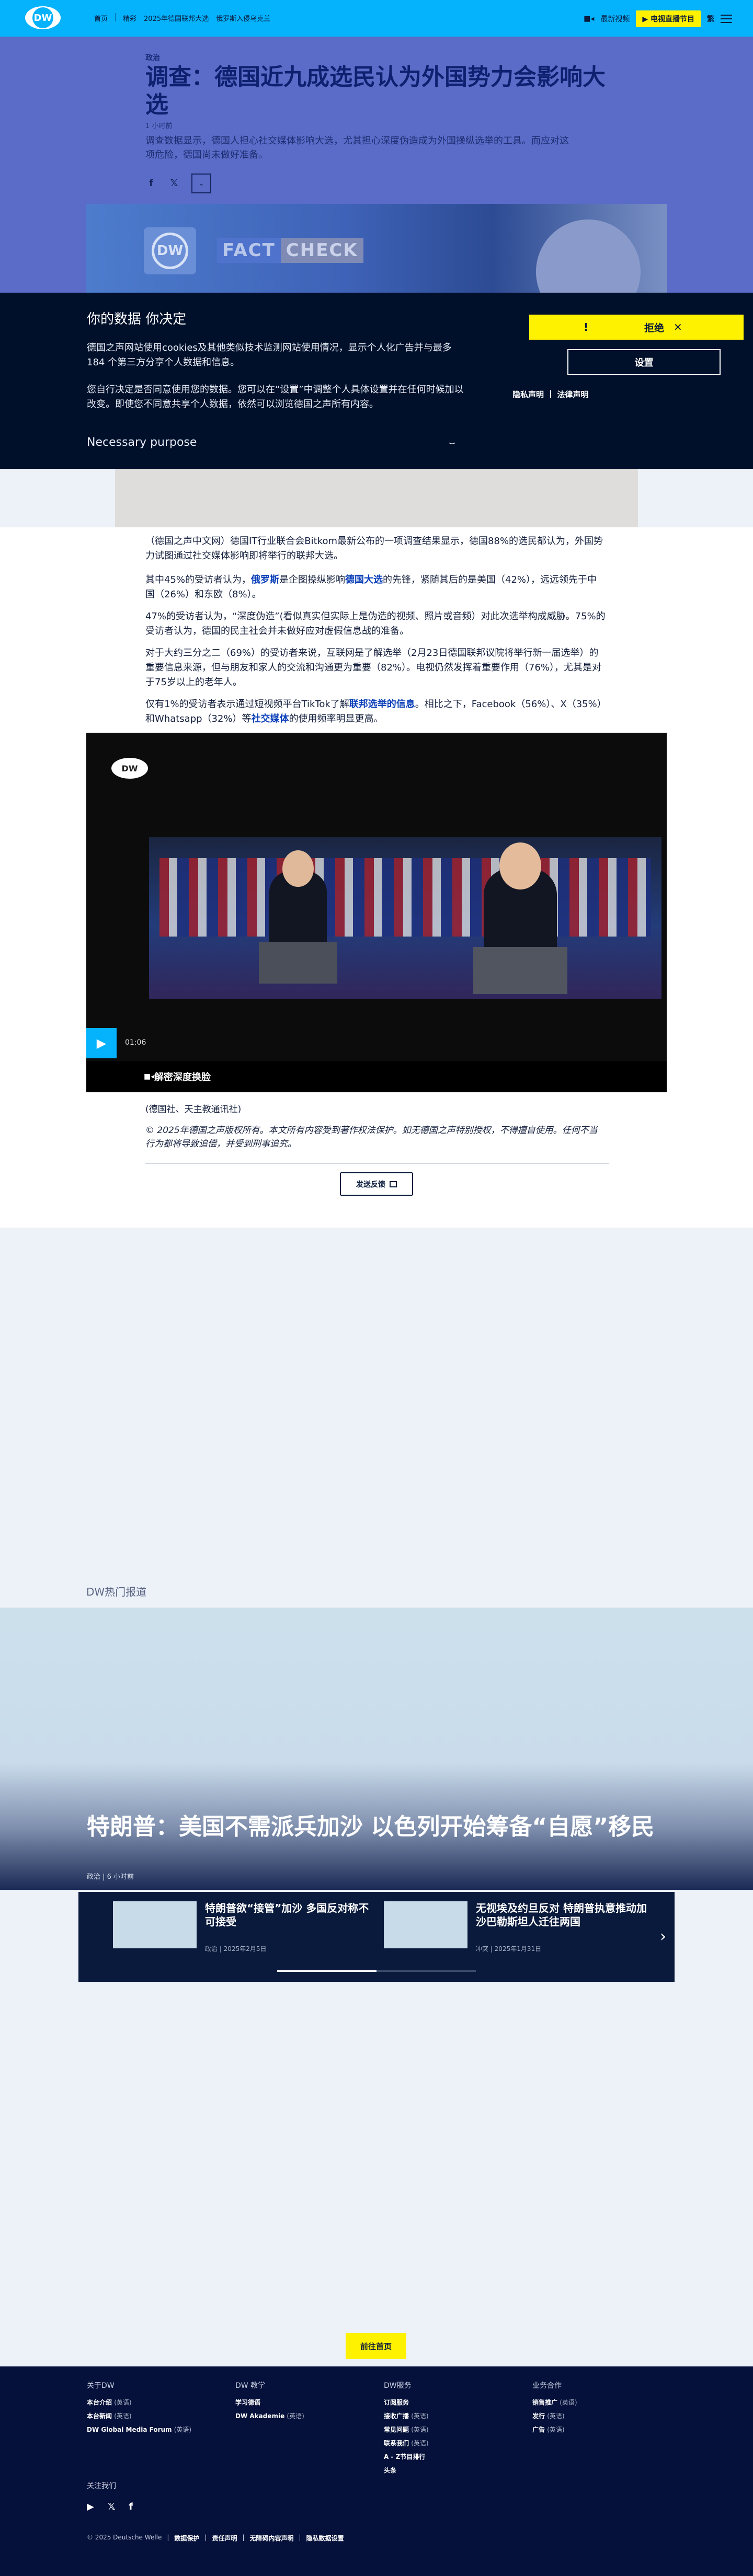  What do you see at coordinates (125, 2537) in the screenshot?
I see `copyright-text: © 2025 Deutsche Welle` at bounding box center [125, 2537].